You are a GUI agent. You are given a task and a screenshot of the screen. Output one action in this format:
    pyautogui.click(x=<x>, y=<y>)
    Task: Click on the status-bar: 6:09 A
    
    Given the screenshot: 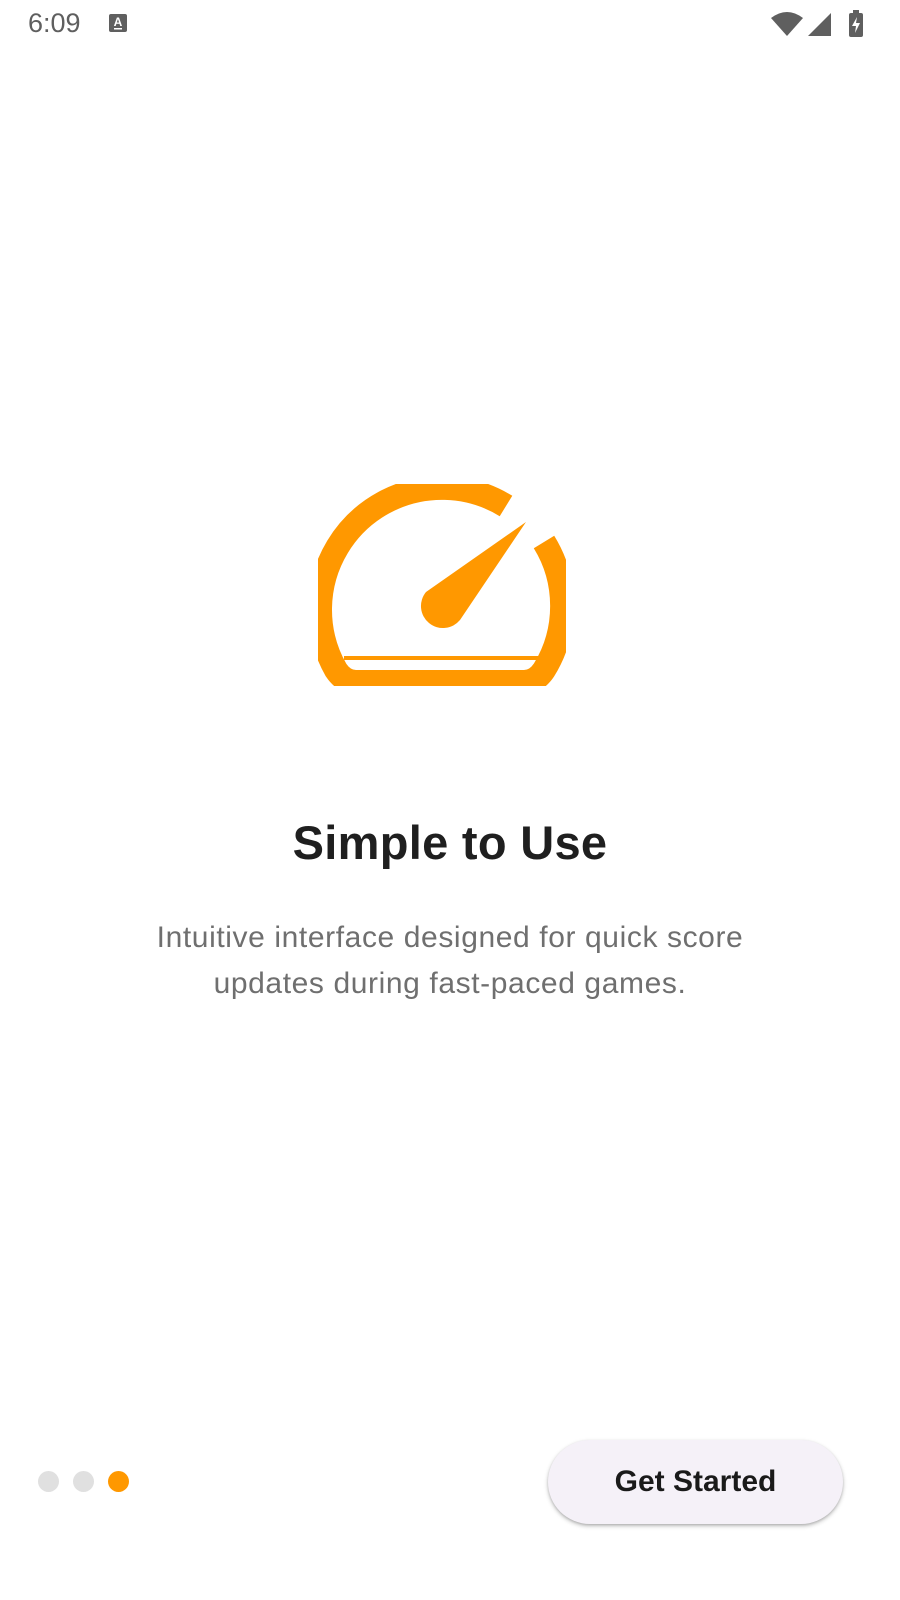 What is the action you would take?
    pyautogui.click(x=450, y=25)
    